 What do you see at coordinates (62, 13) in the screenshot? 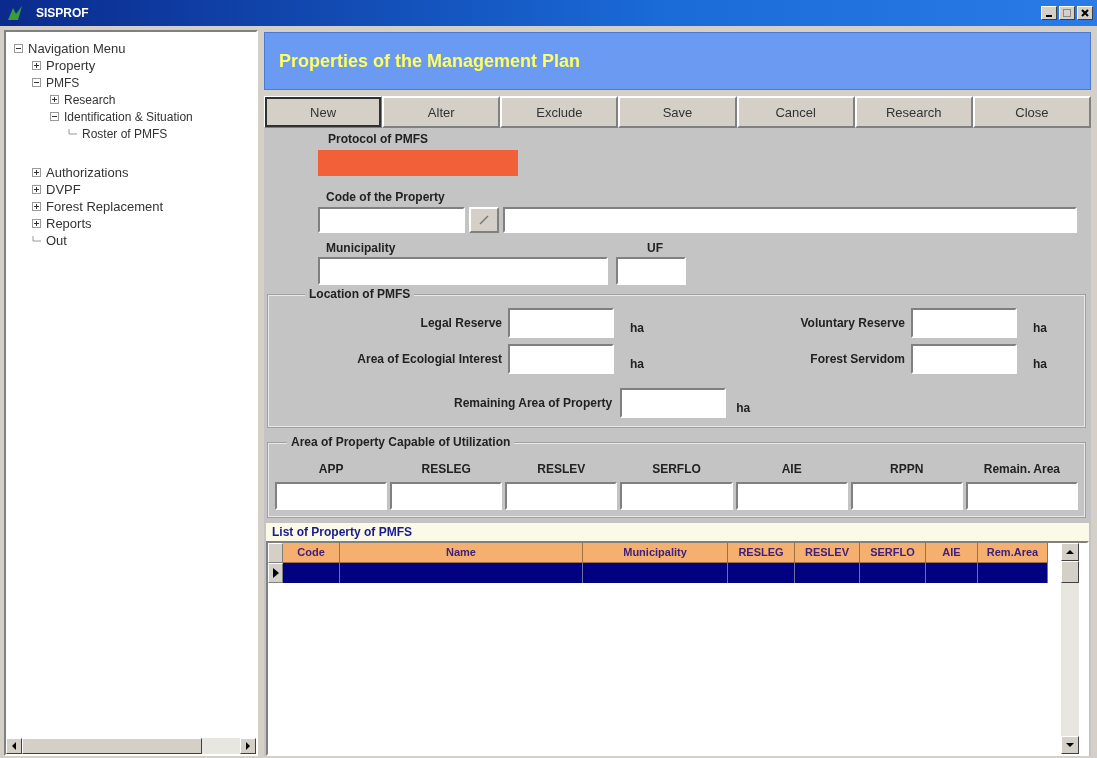
I see `window-title: SISPROF` at bounding box center [62, 13].